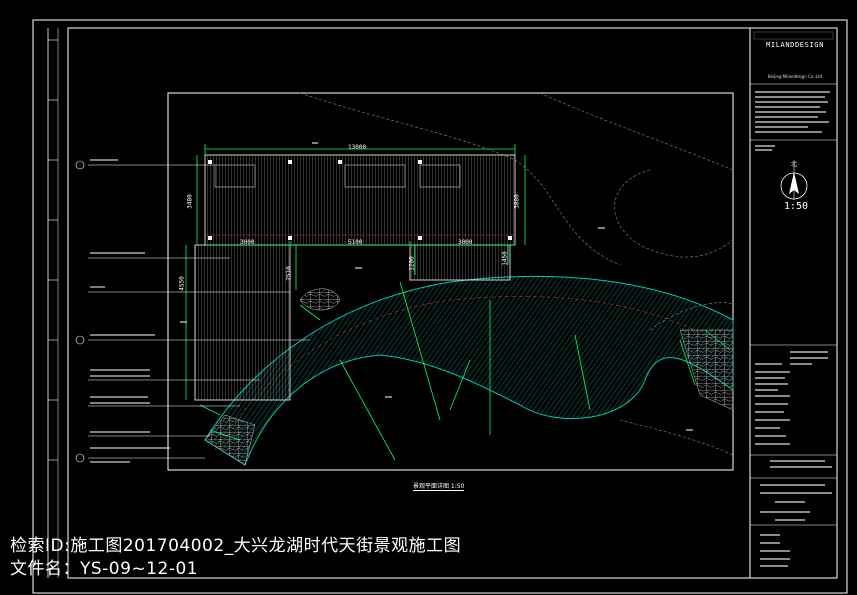 This screenshot has width=857, height=595. What do you see at coordinates (796, 206) in the screenshot?
I see `north-arrow-scale: 1:50` at bounding box center [796, 206].